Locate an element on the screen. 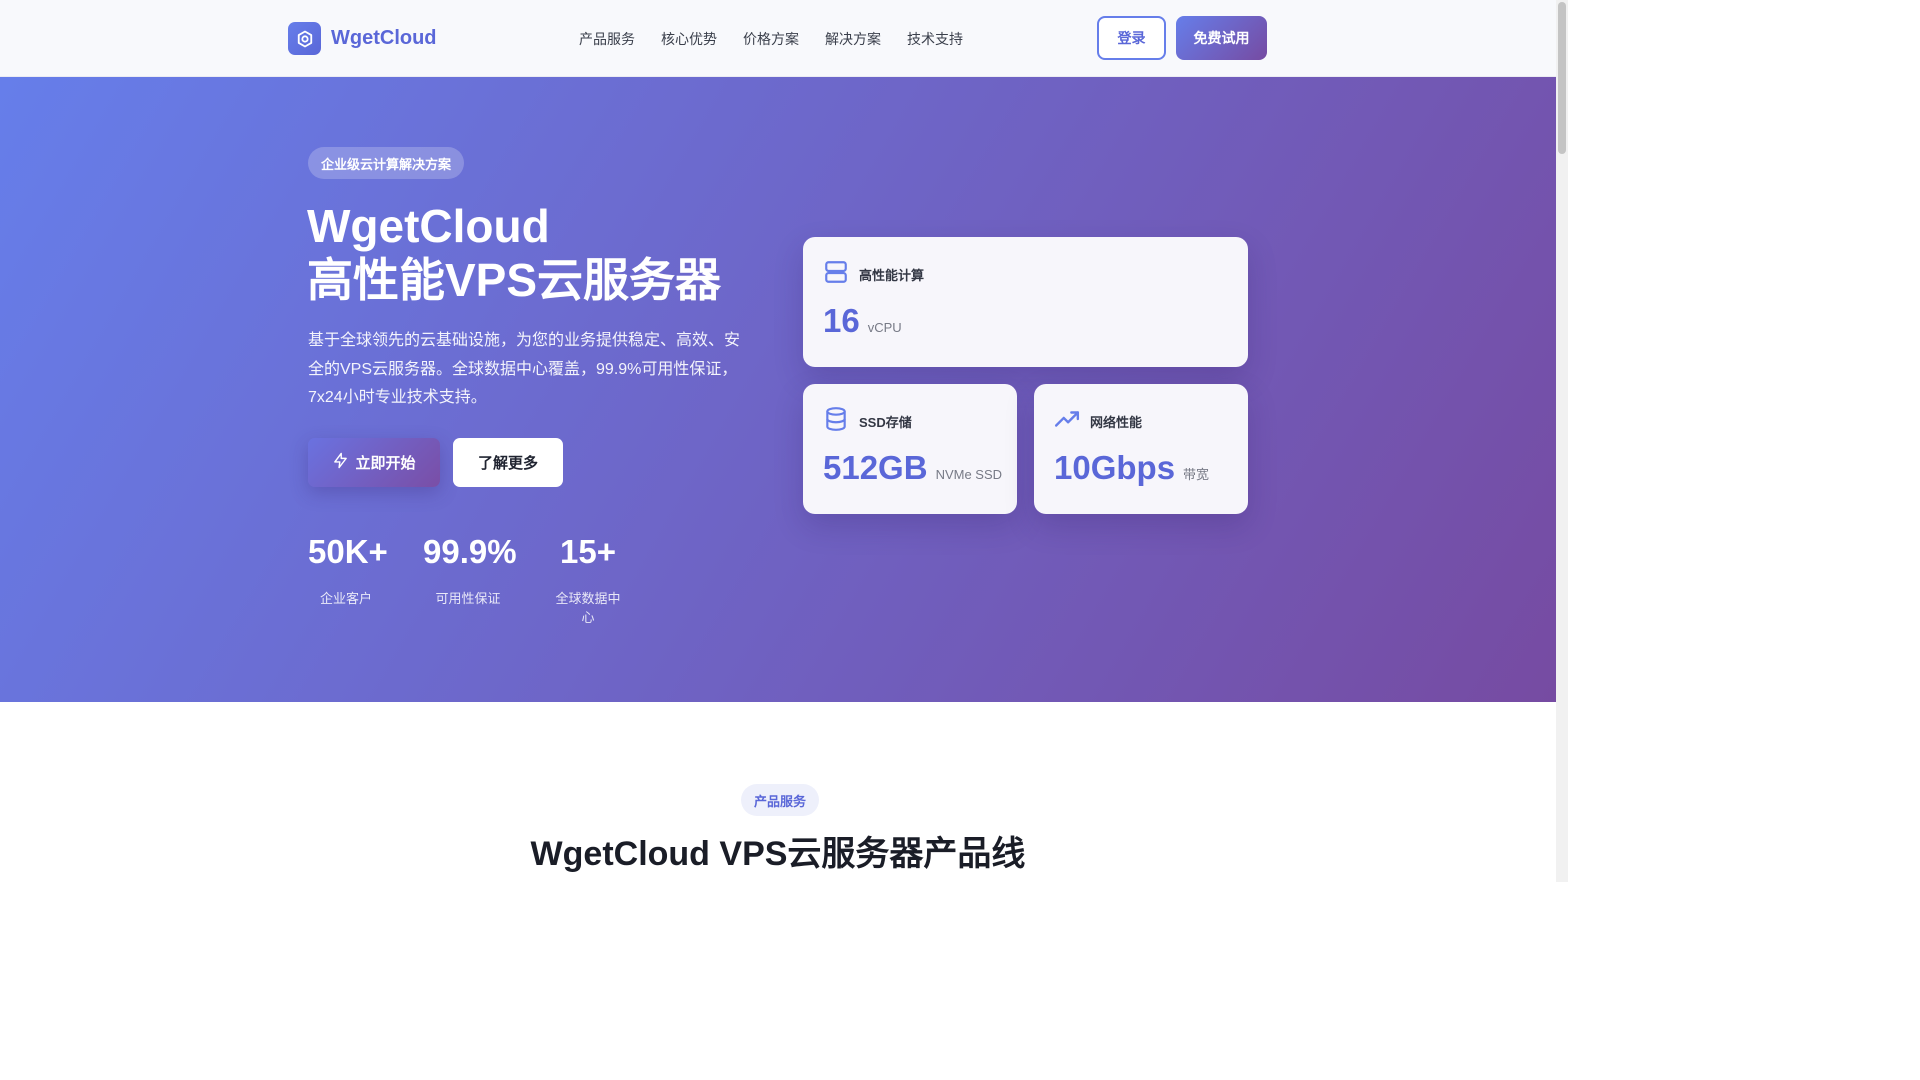  logo: WgetCloud is located at coordinates (362, 38).